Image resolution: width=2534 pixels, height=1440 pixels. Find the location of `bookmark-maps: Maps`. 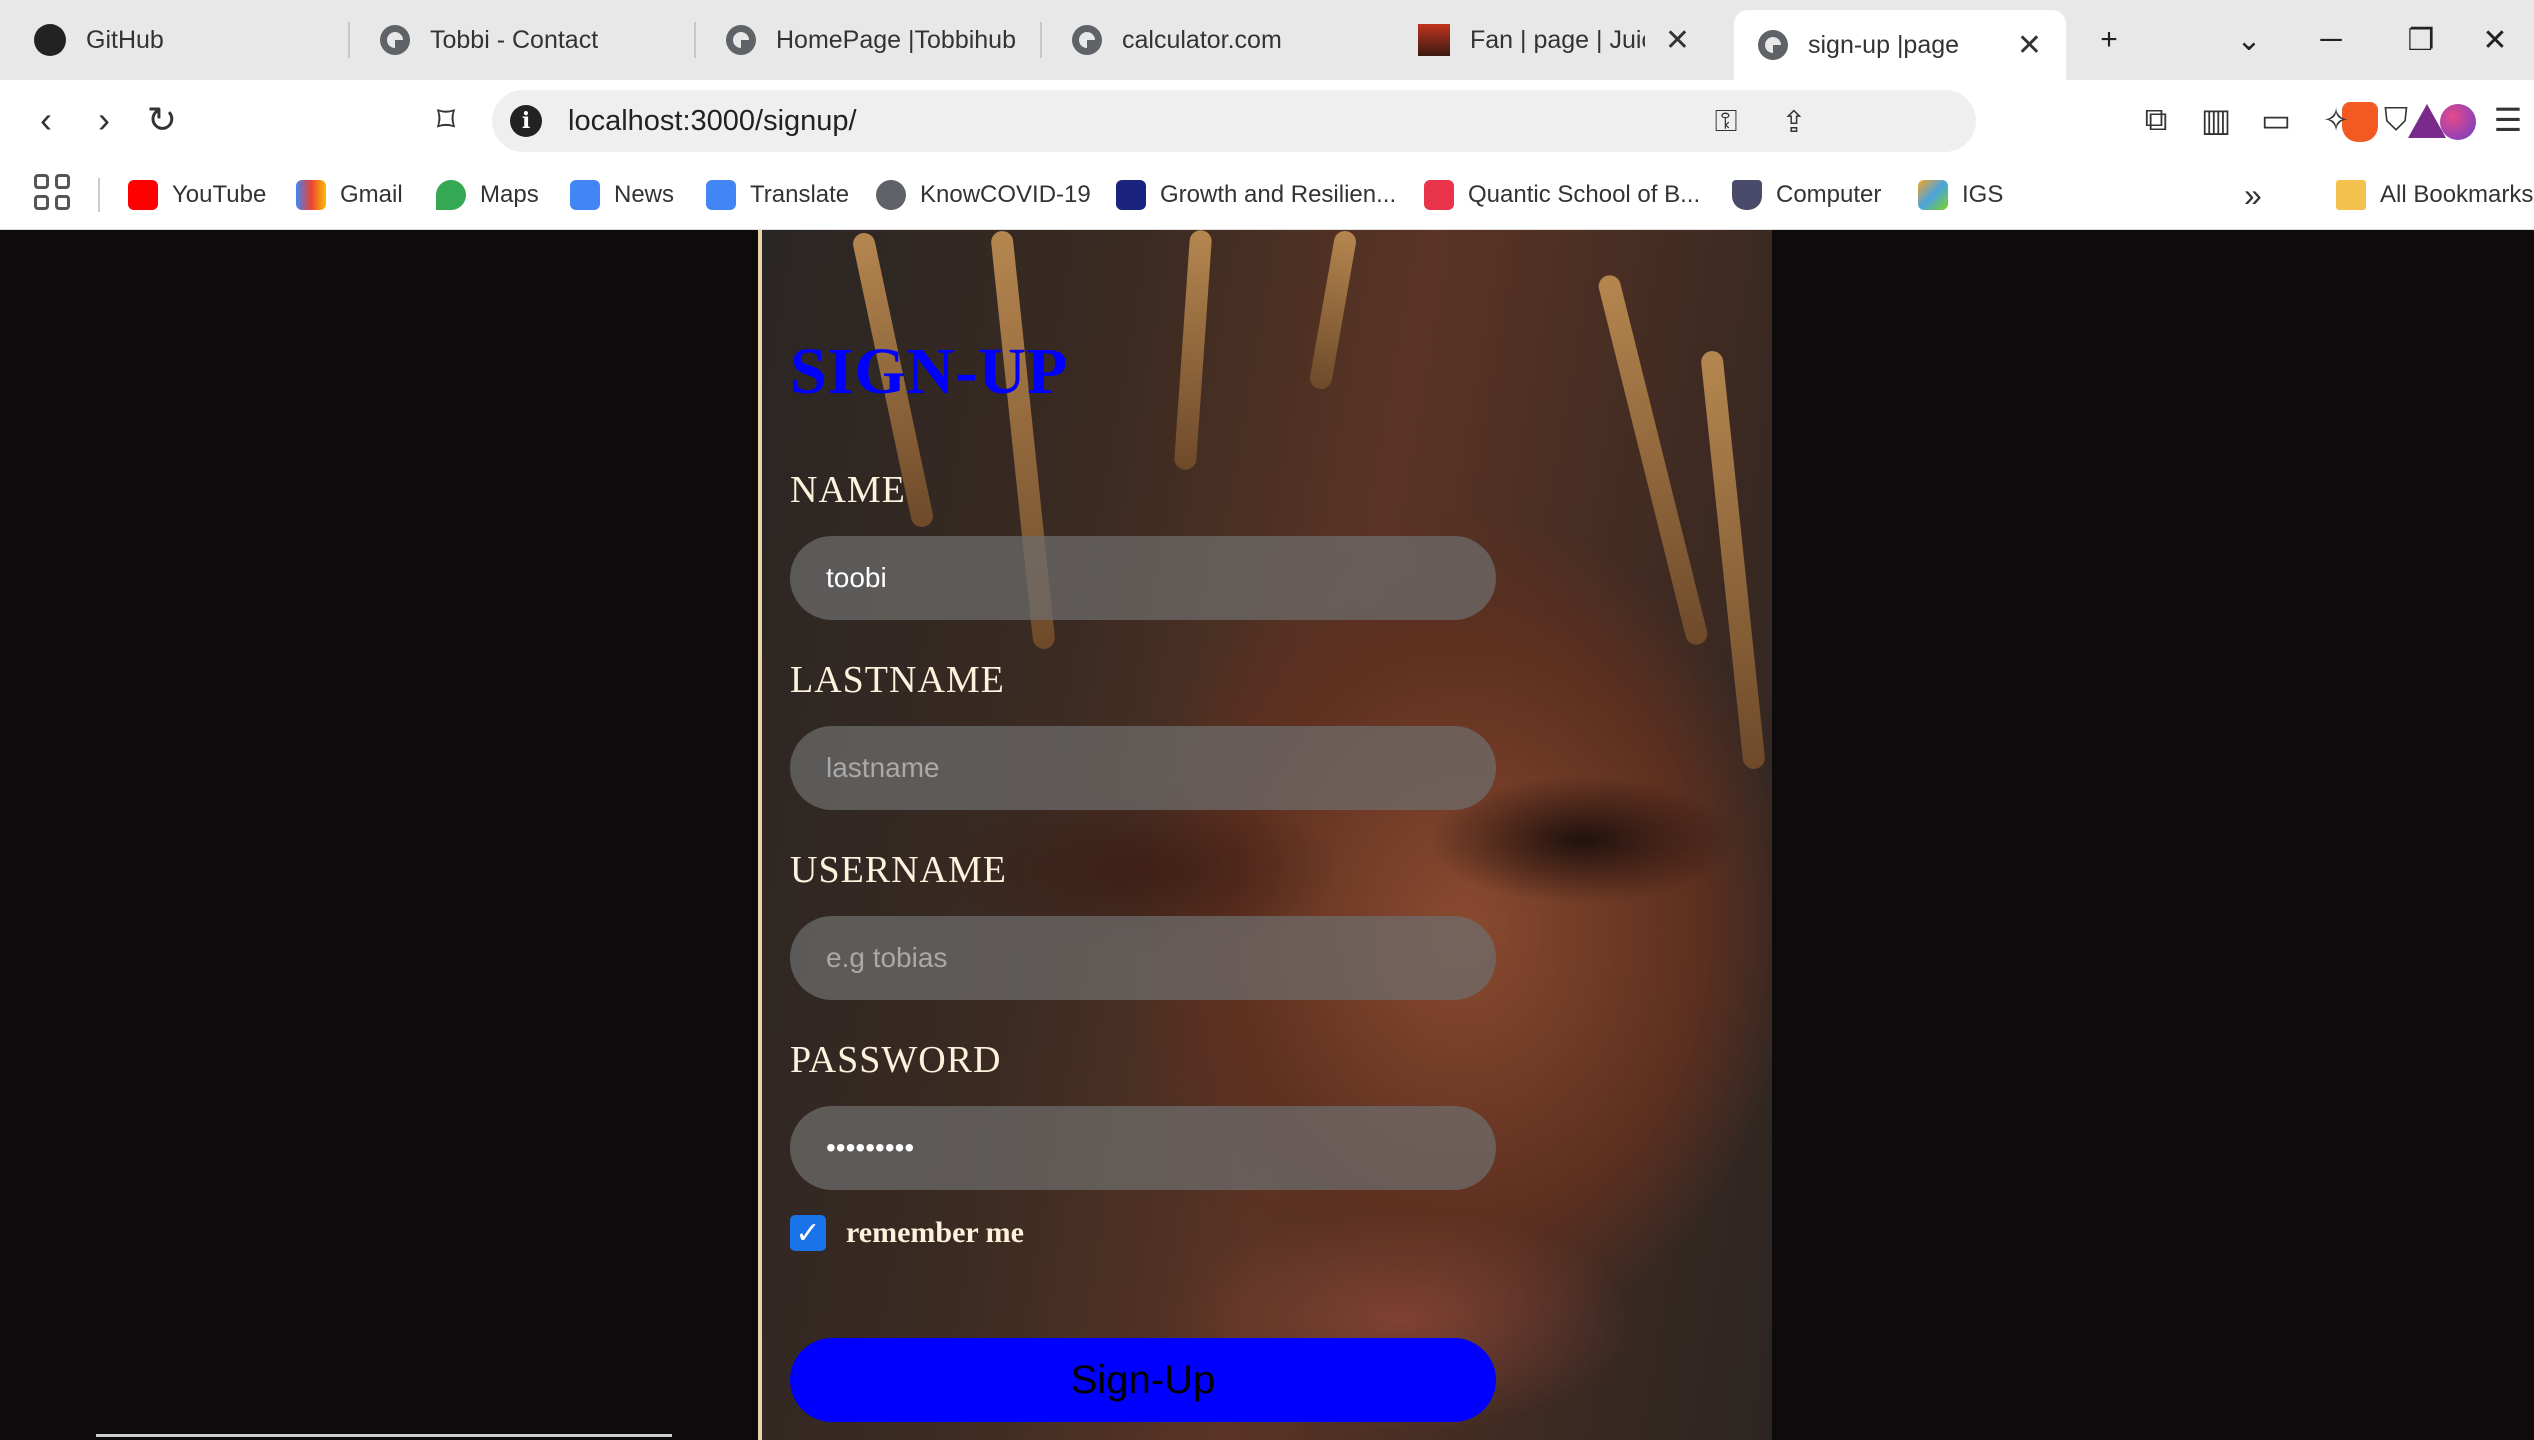

bookmark-maps: Maps is located at coordinates (487, 195).